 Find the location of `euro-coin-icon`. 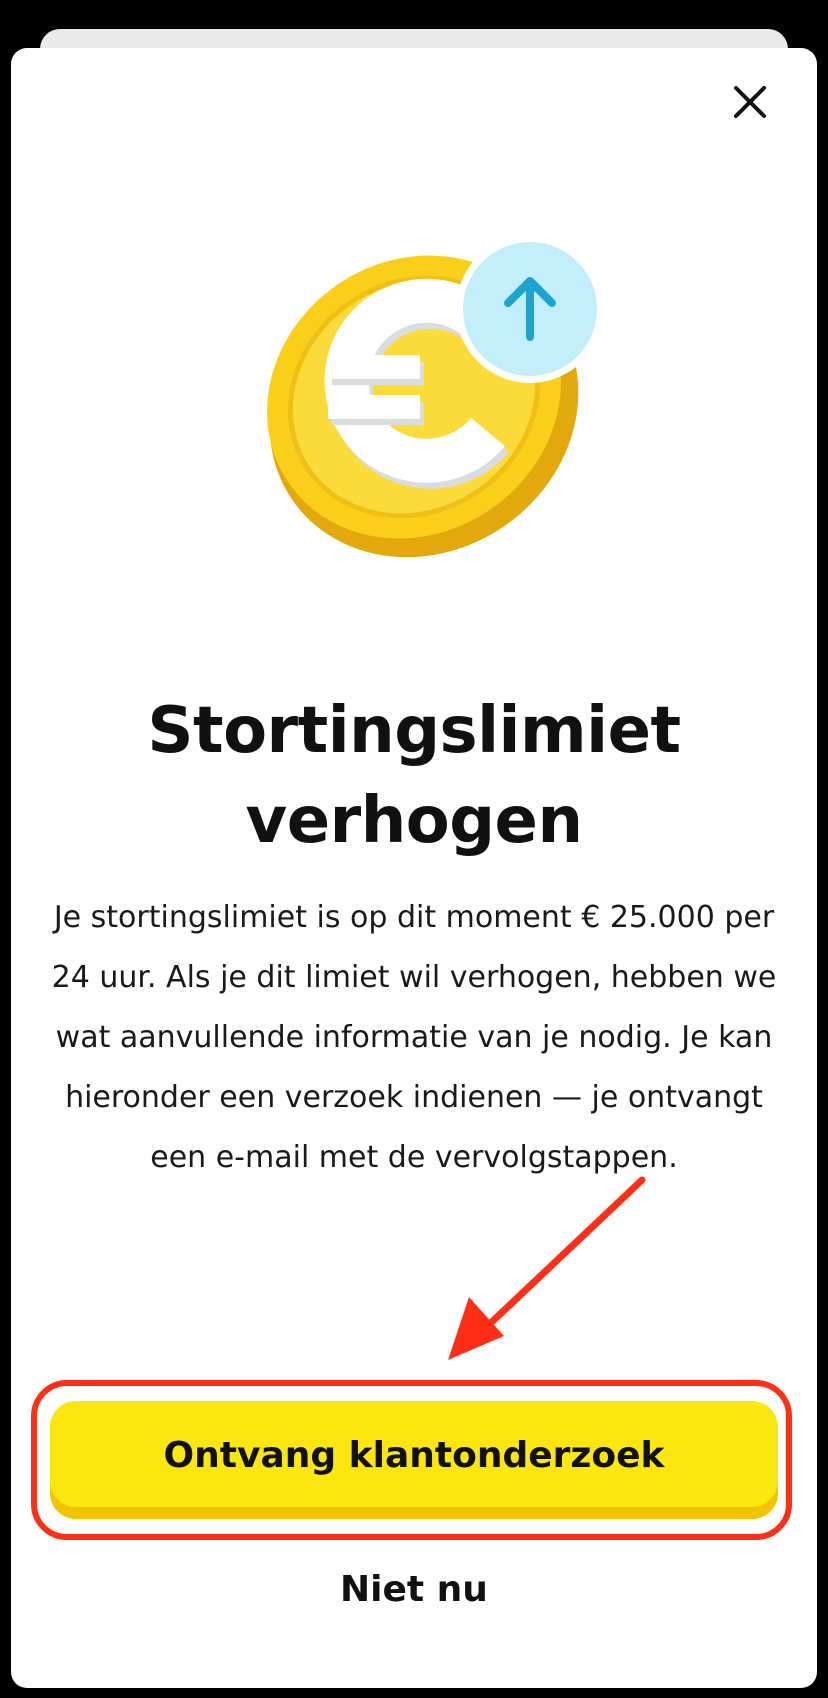

euro-coin-icon is located at coordinates (435, 396).